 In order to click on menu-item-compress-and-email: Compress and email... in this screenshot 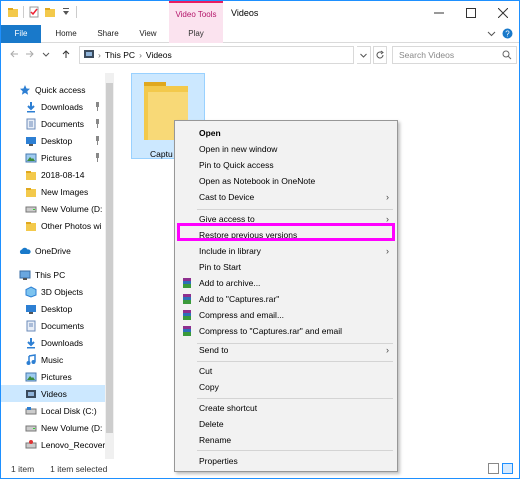, I will do `click(286, 315)`.